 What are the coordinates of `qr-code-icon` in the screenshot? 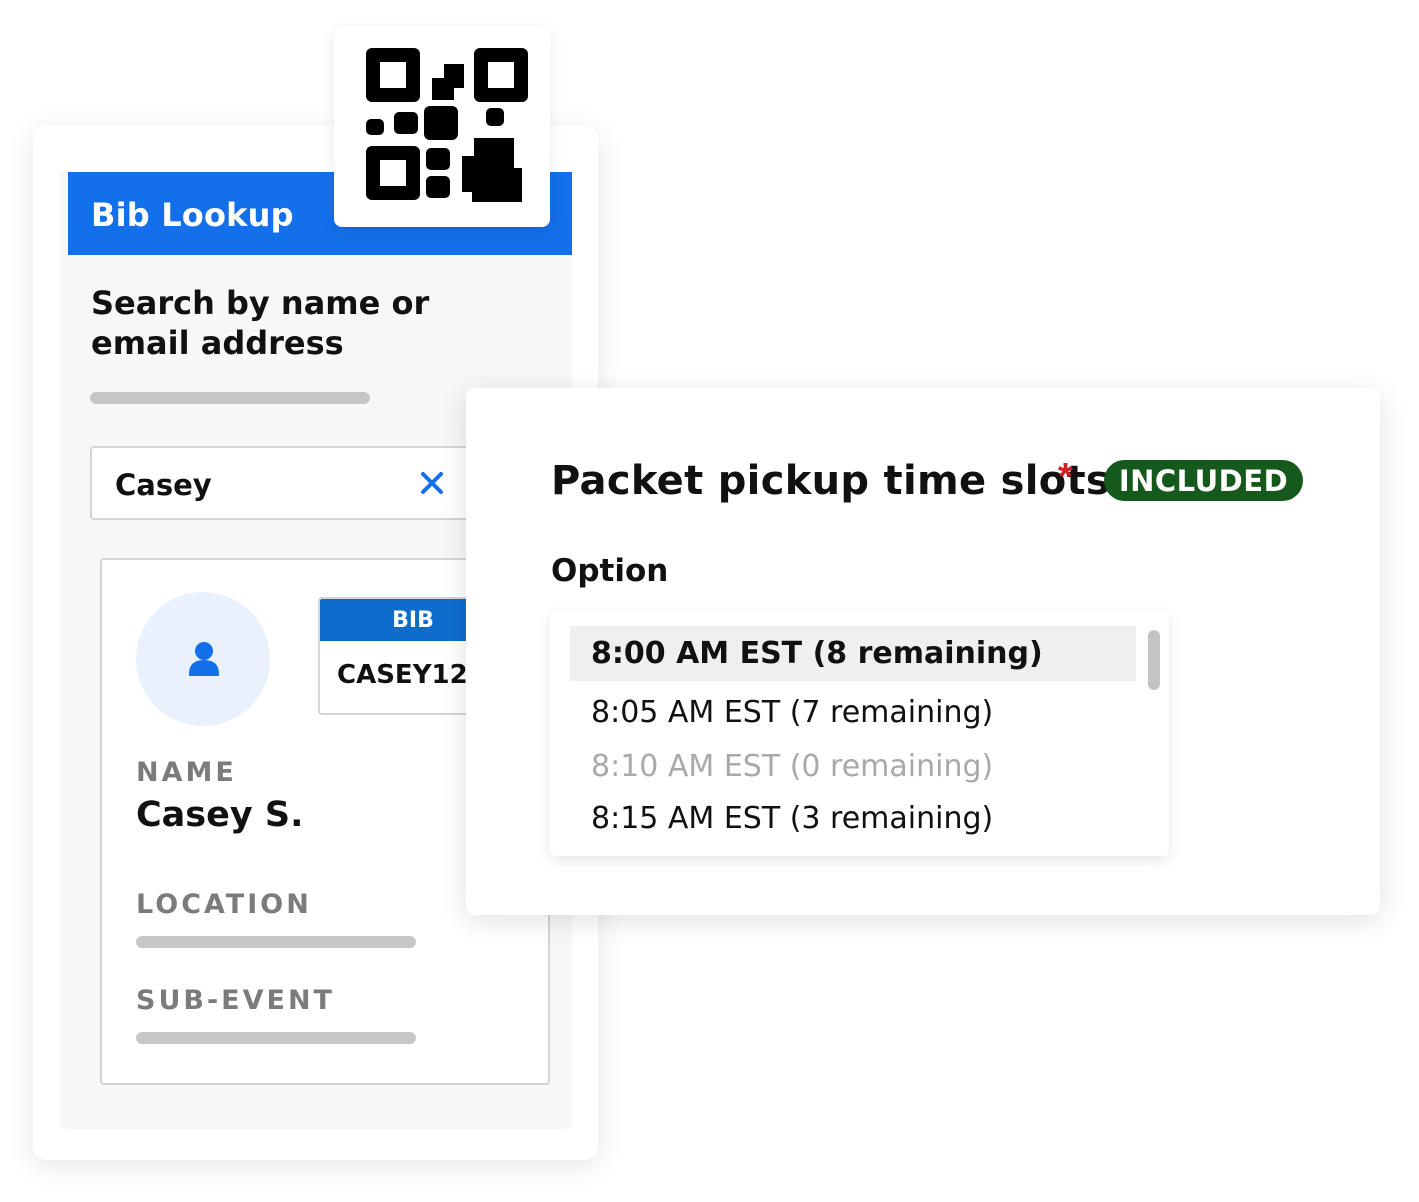 It's located at (442, 126).